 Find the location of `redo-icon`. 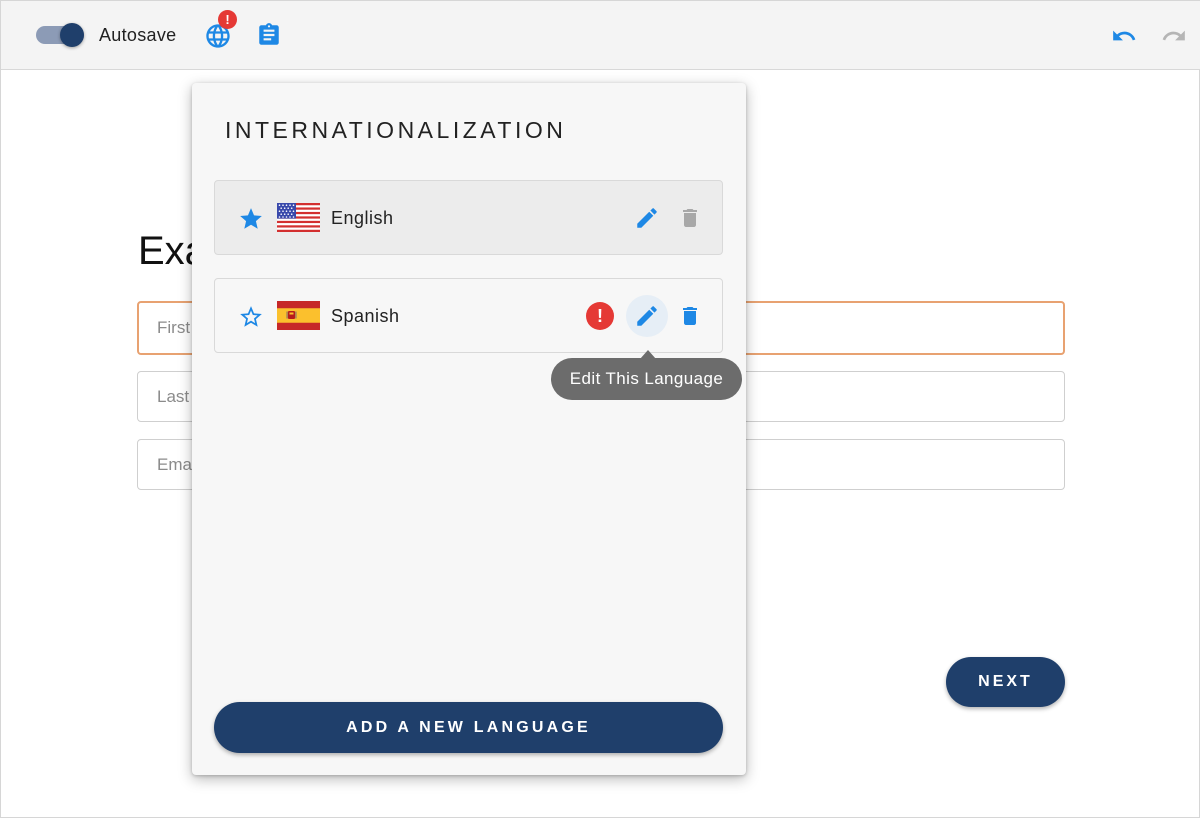

redo-icon is located at coordinates (1174, 36).